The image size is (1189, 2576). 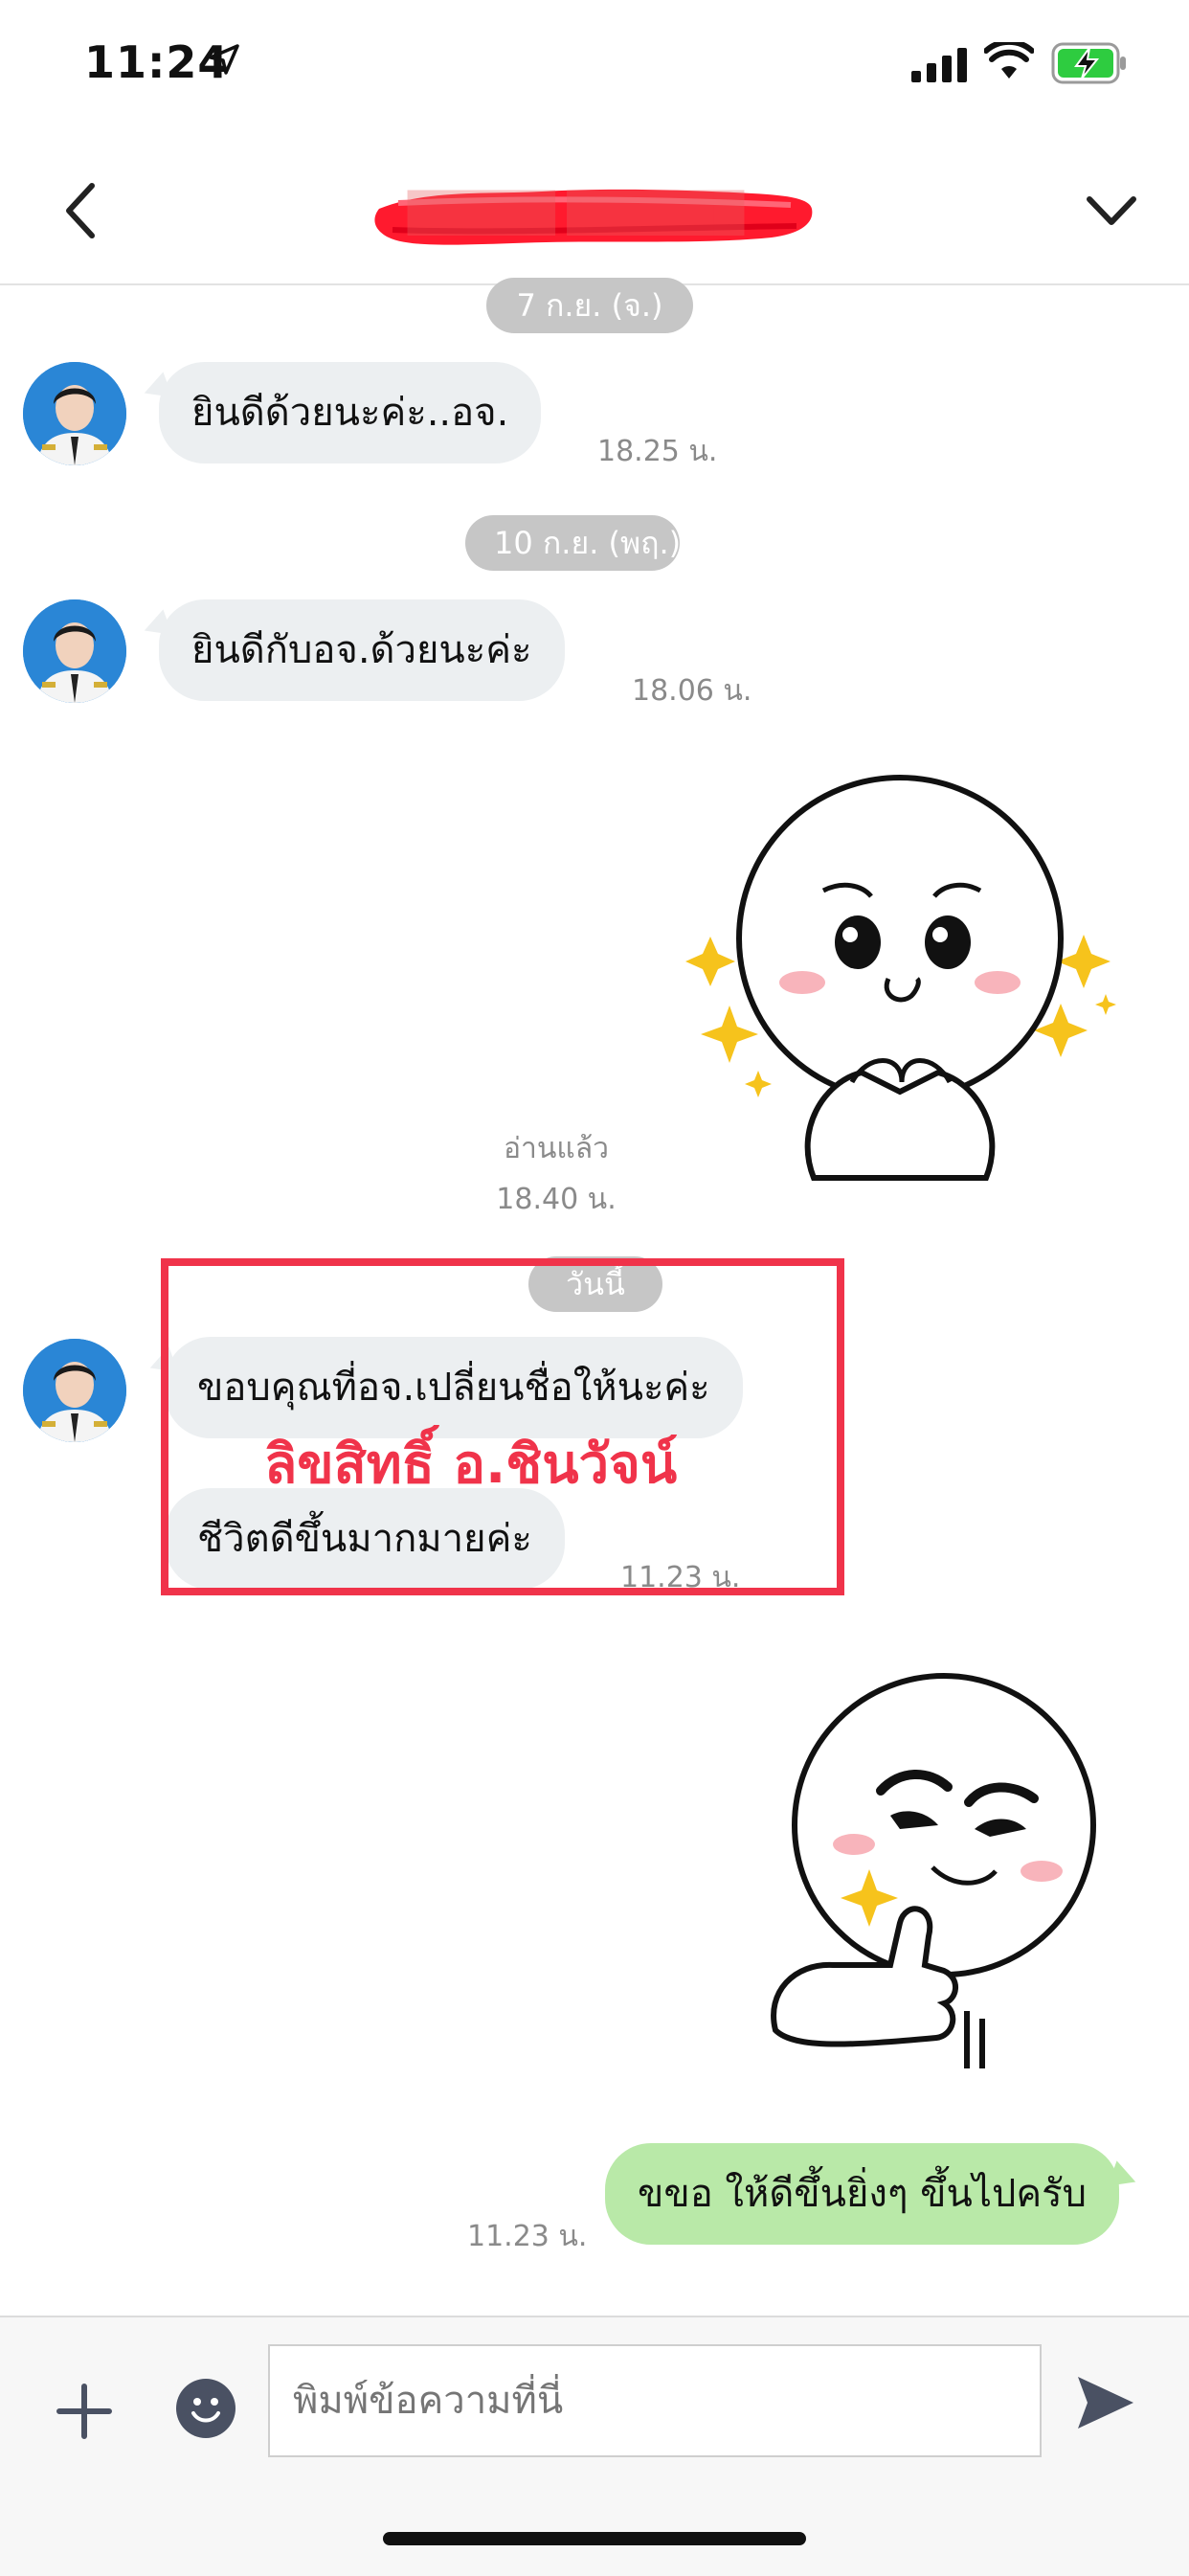 I want to click on chevron-down-icon, so click(x=1111, y=210).